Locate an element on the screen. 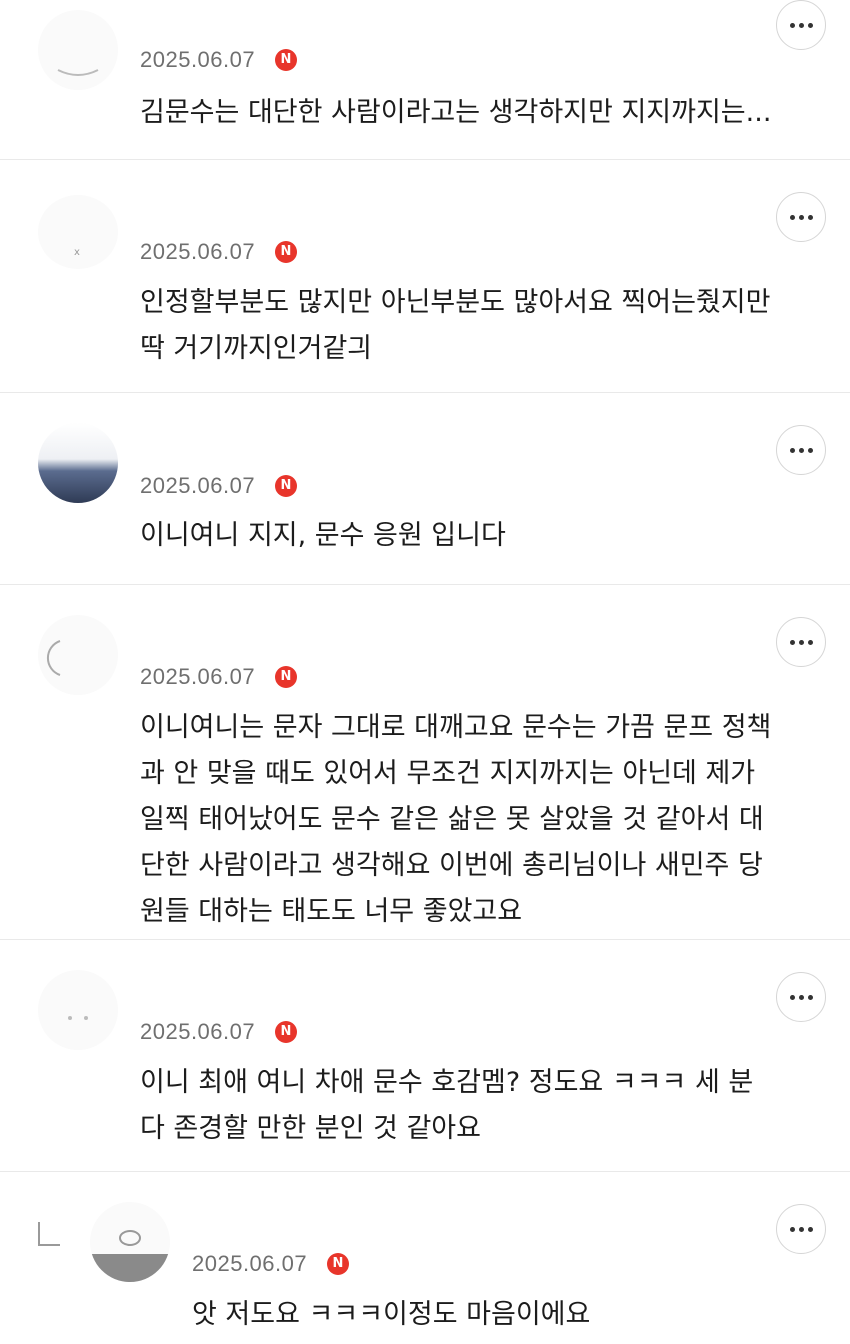  avatar-face-icon: x is located at coordinates (77, 252).